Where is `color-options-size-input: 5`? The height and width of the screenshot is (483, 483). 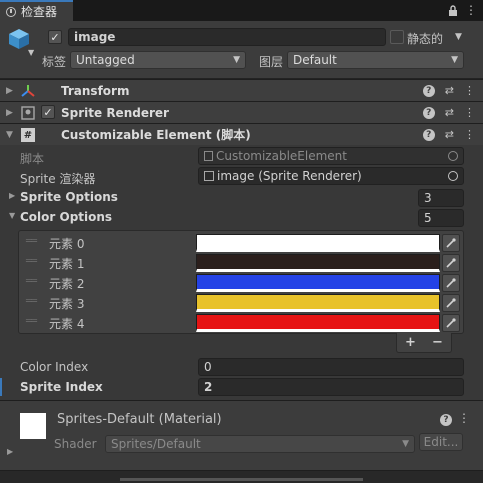
color-options-size-input: 5 is located at coordinates (441, 218).